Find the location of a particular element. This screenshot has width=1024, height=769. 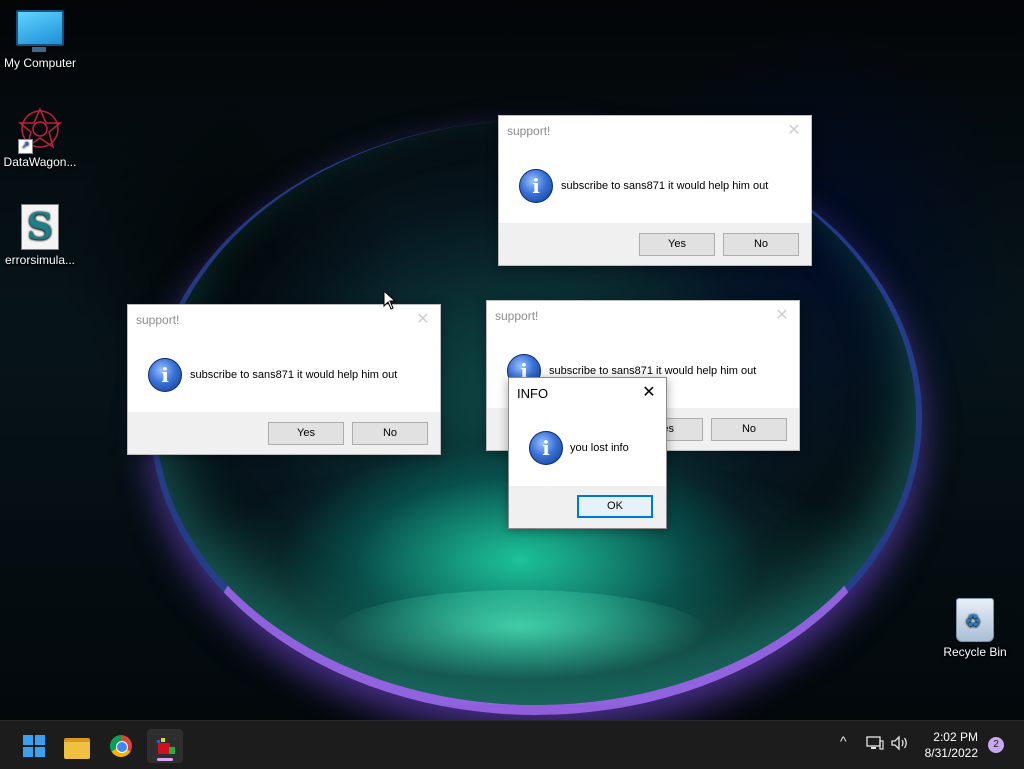

mouse-cursor-icon is located at coordinates (390, 300).